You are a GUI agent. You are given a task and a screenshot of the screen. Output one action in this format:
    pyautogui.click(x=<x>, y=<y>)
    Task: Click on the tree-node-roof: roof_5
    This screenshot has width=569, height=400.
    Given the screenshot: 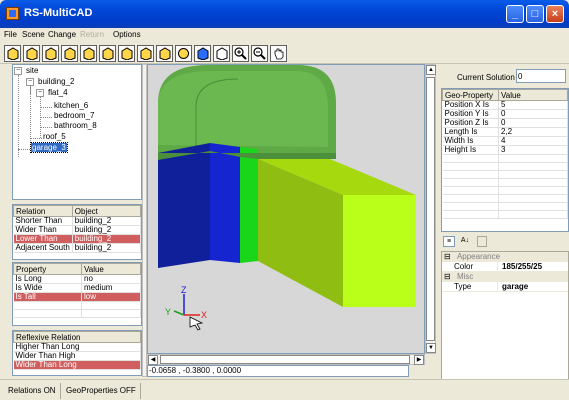 What is the action you would take?
    pyautogui.click(x=54, y=136)
    